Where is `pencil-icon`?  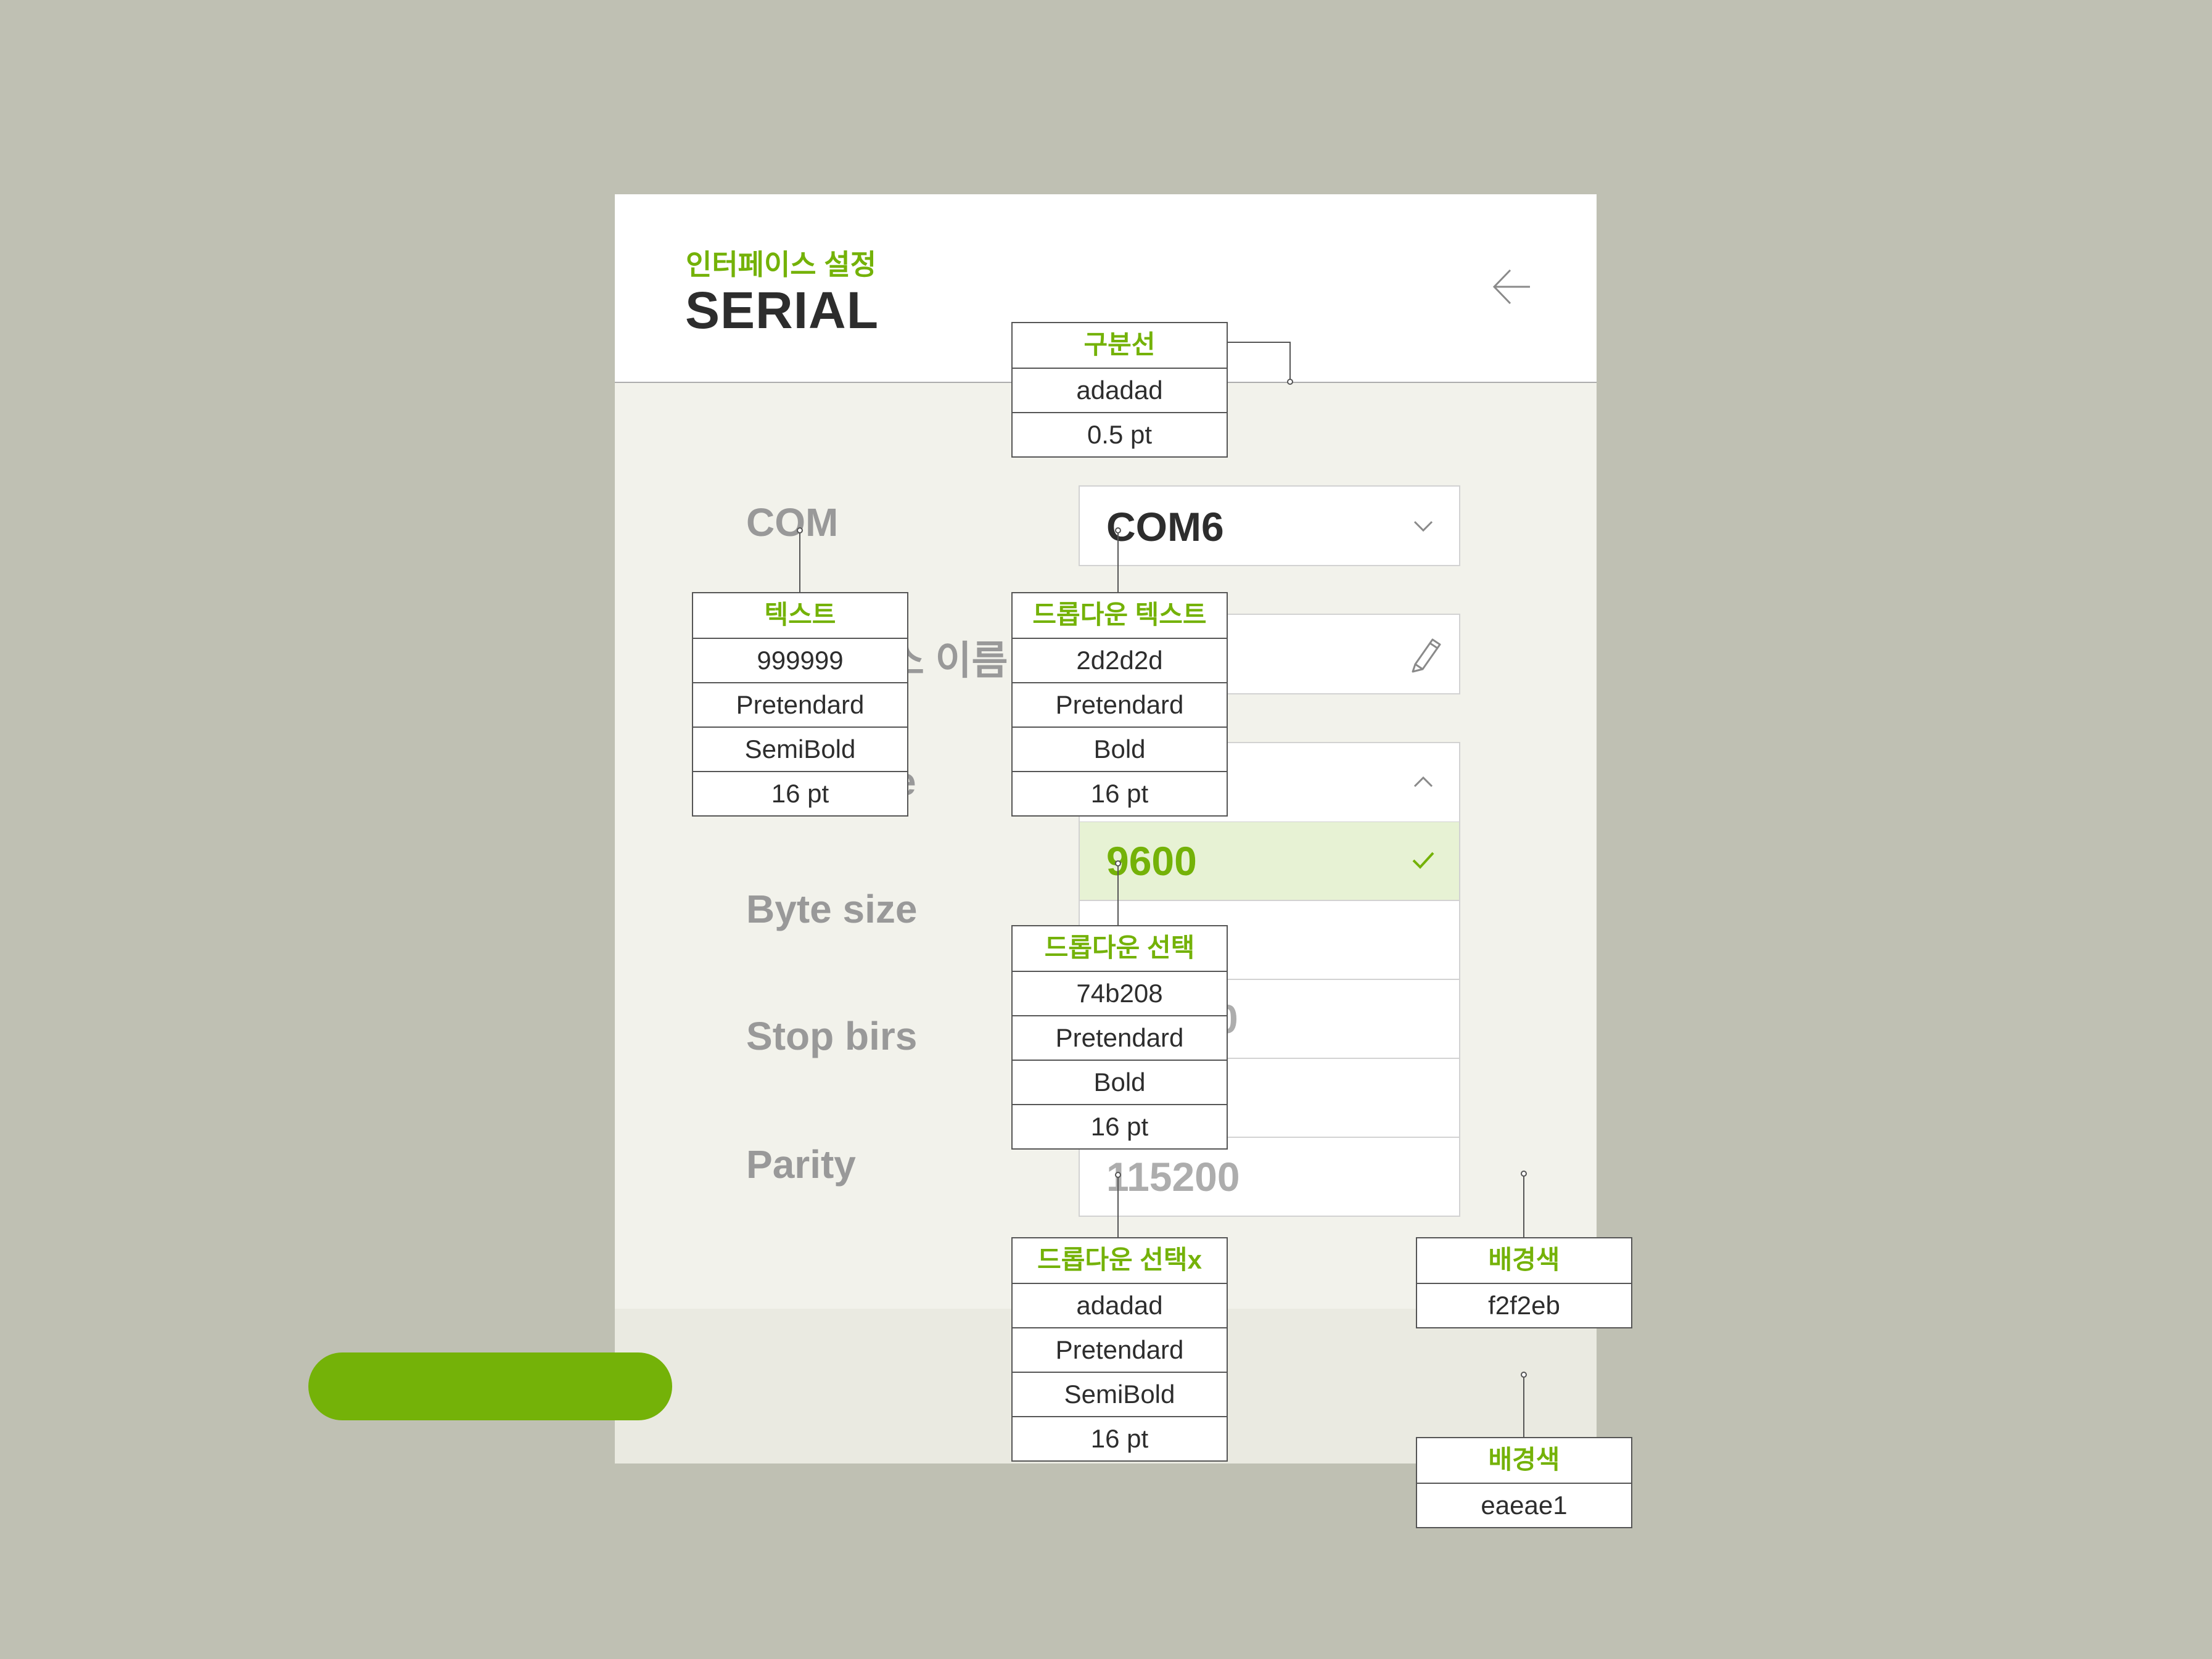
pencil-icon is located at coordinates (1425, 656).